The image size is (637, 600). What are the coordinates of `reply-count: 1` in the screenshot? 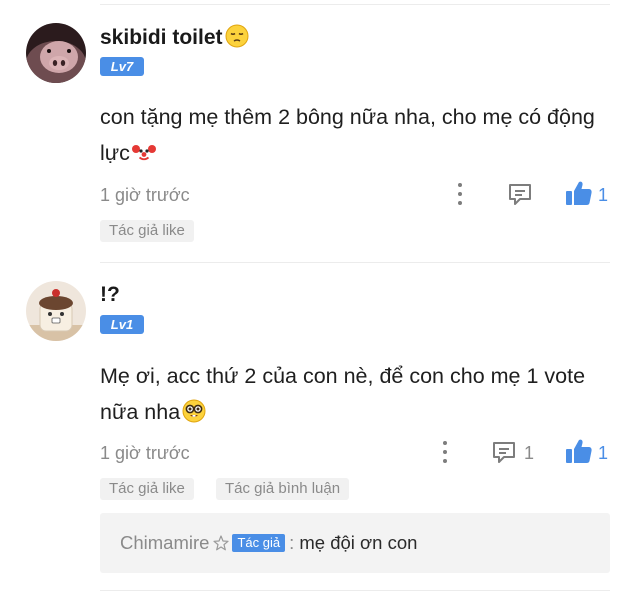 It's located at (529, 453).